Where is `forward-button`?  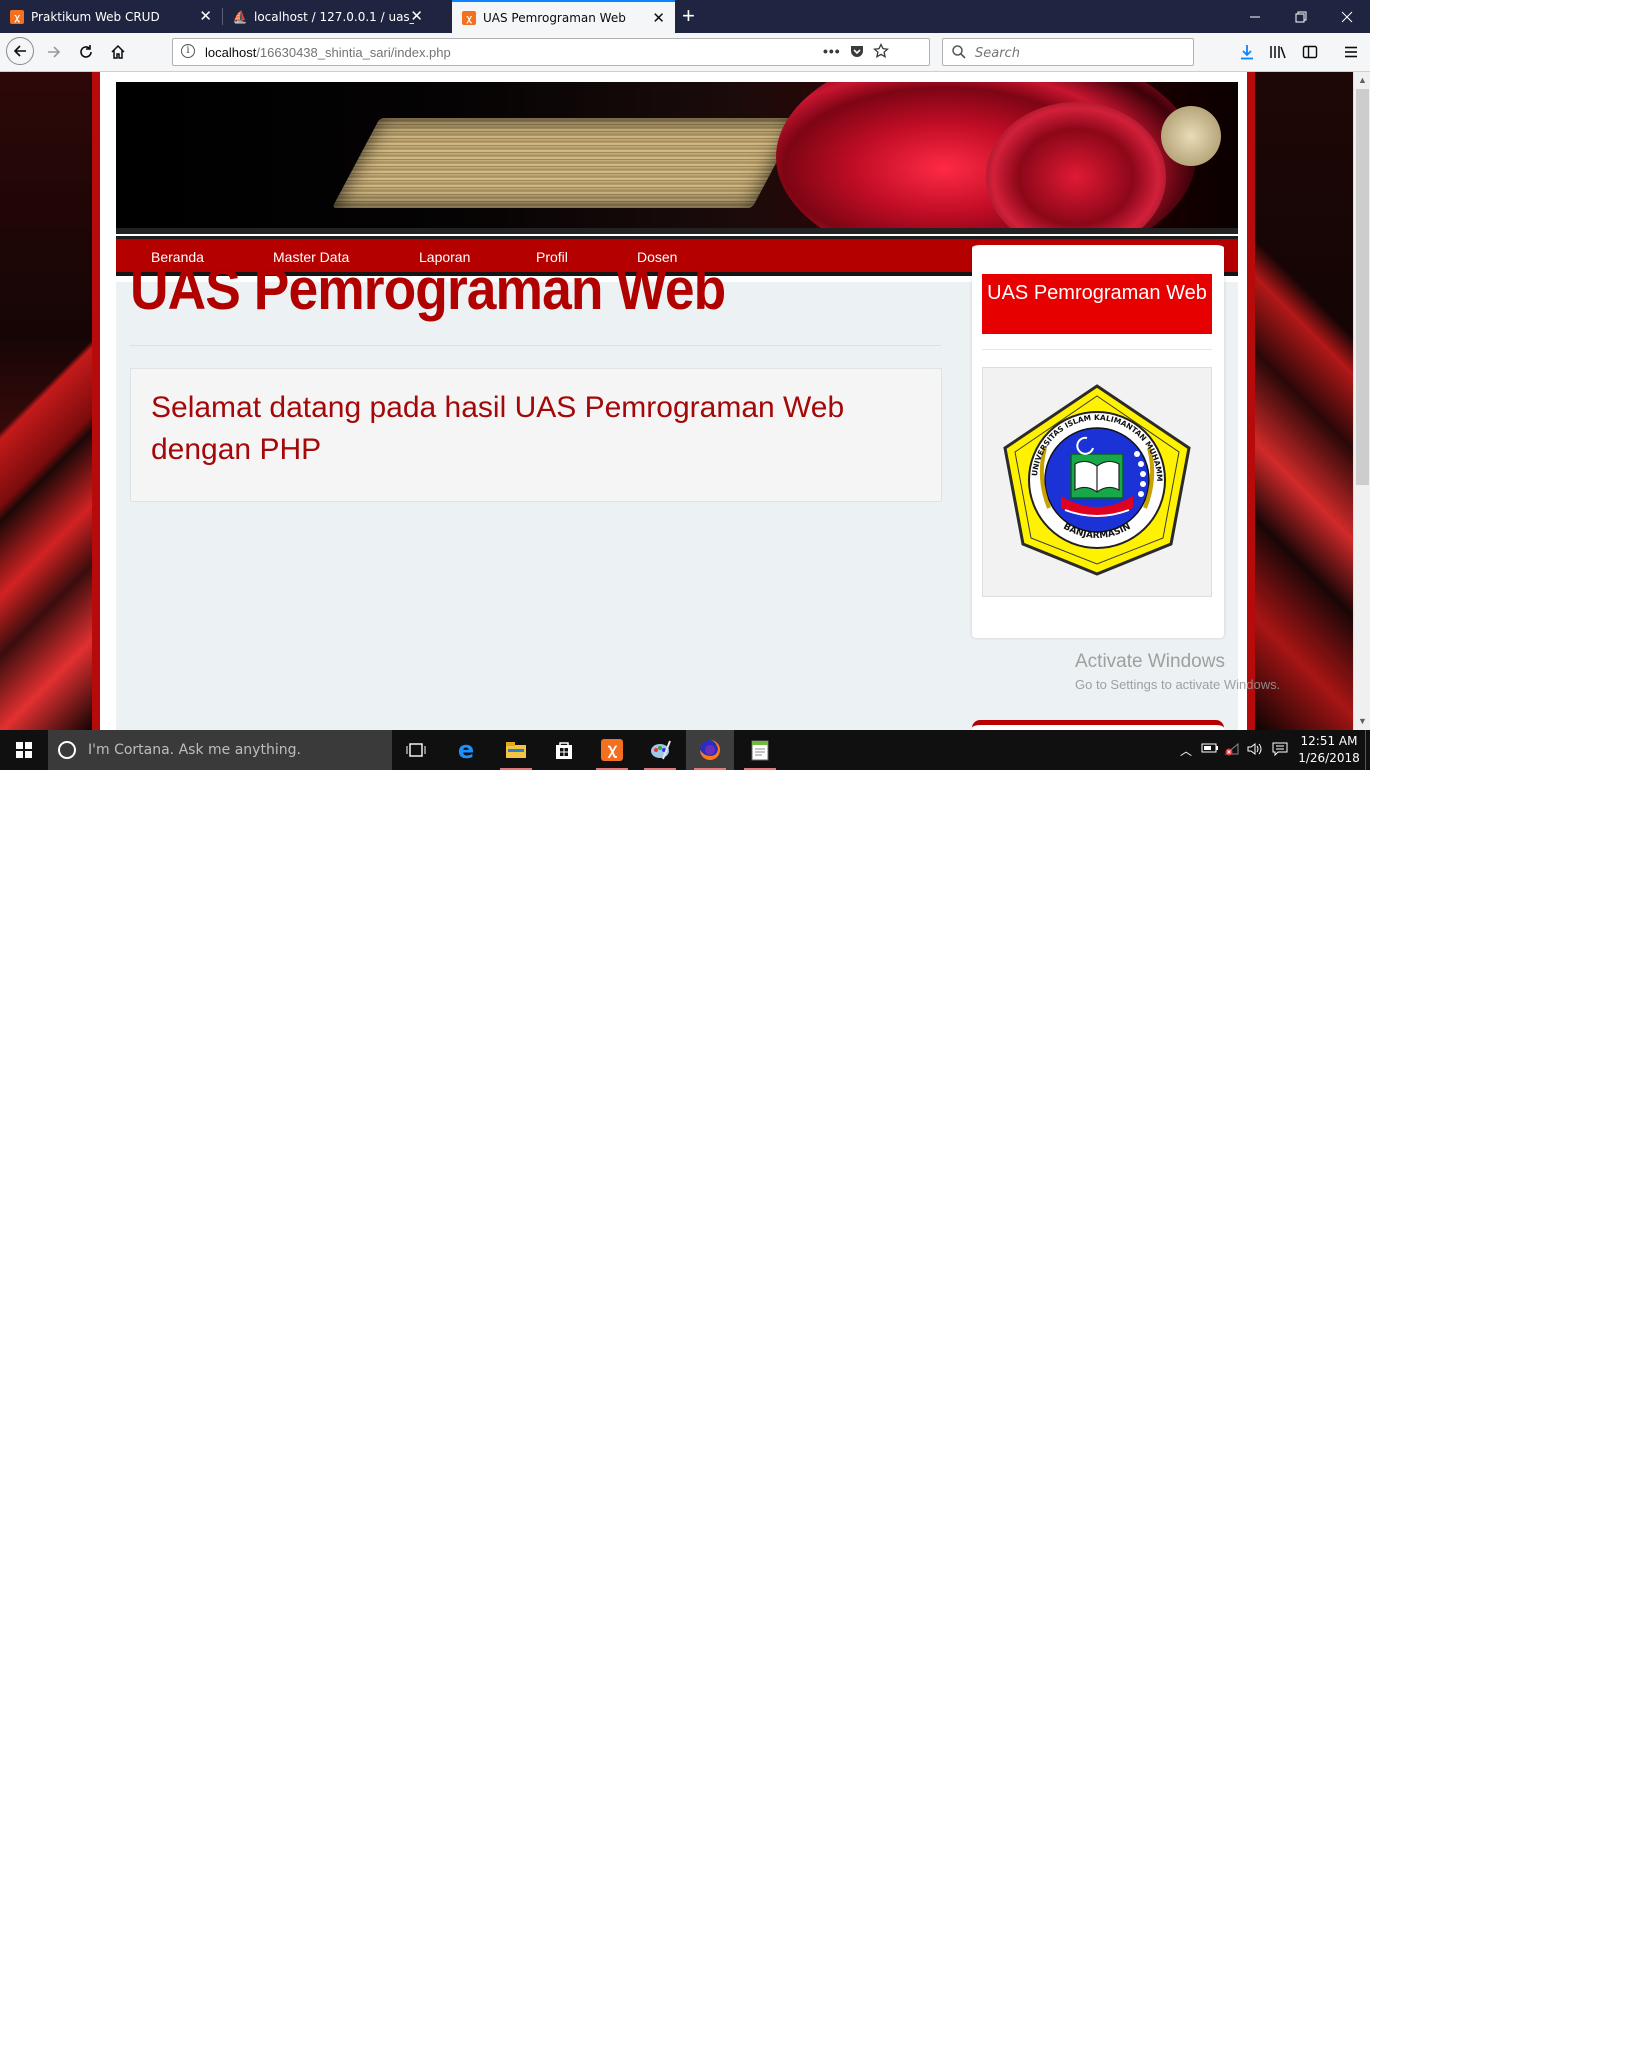
forward-button is located at coordinates (54, 52).